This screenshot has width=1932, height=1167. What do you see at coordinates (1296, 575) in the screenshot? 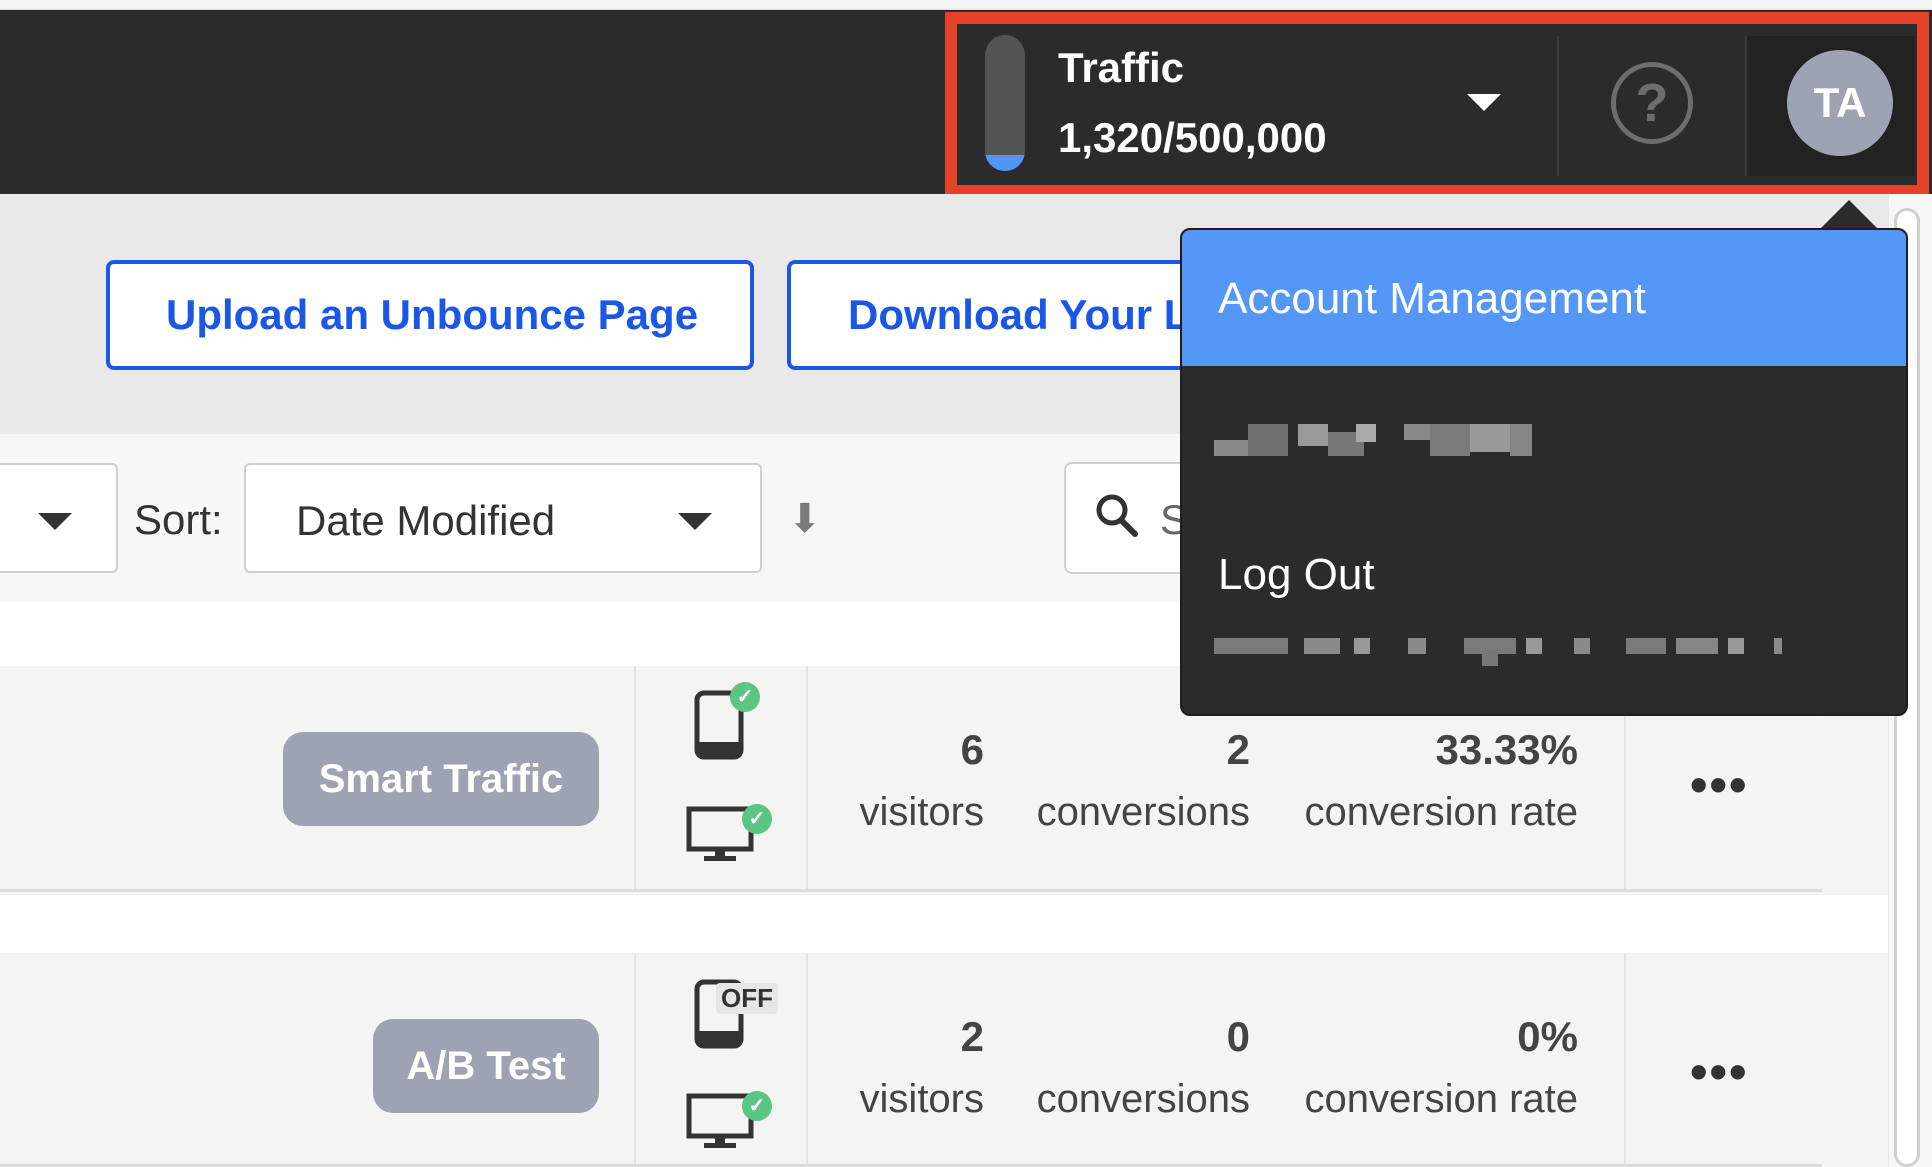
I see `logout-link: Log Out` at bounding box center [1296, 575].